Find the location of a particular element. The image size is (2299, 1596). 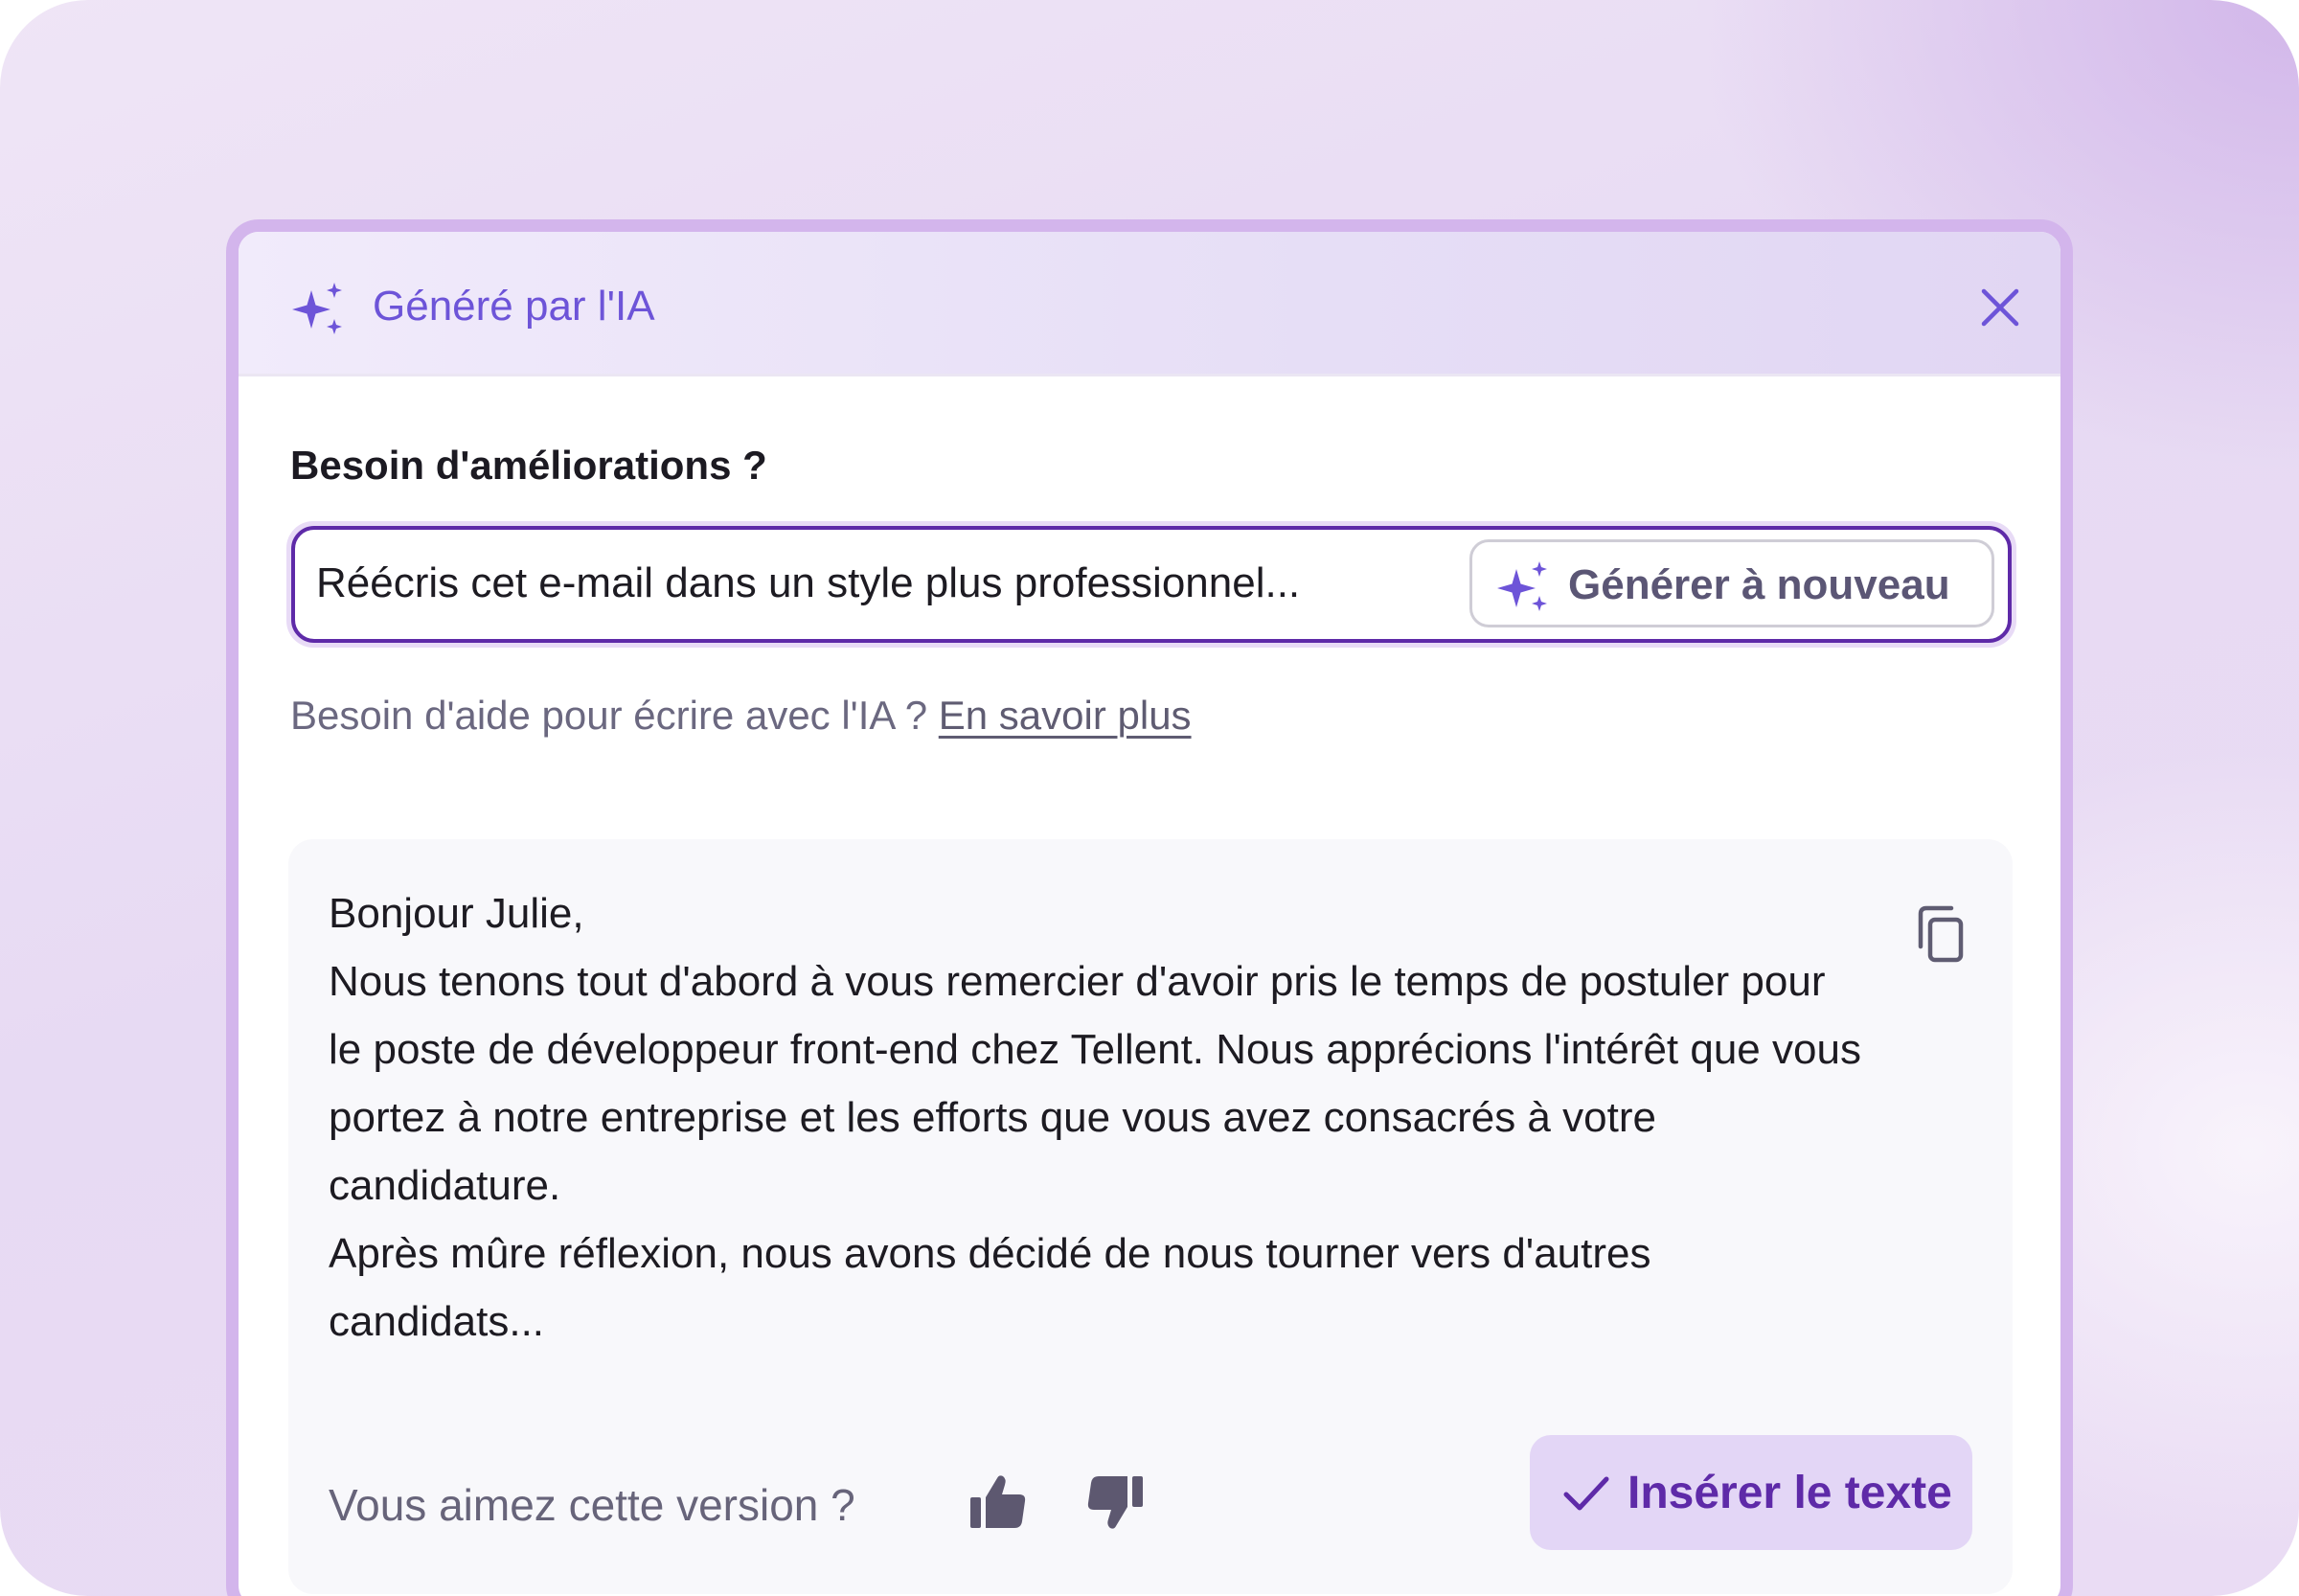

regenerate-button: Générer à nouveau is located at coordinates (1731, 583).